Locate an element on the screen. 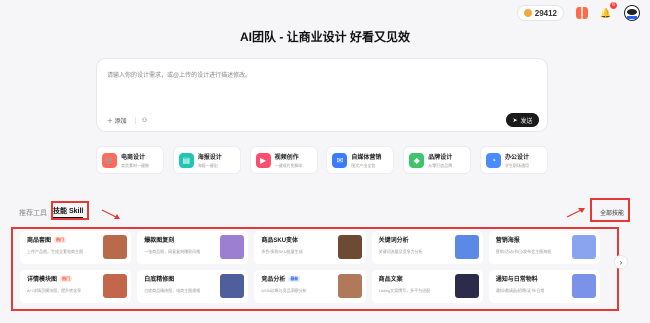 The image size is (650, 323). credits-badge: 29412 is located at coordinates (540, 13).